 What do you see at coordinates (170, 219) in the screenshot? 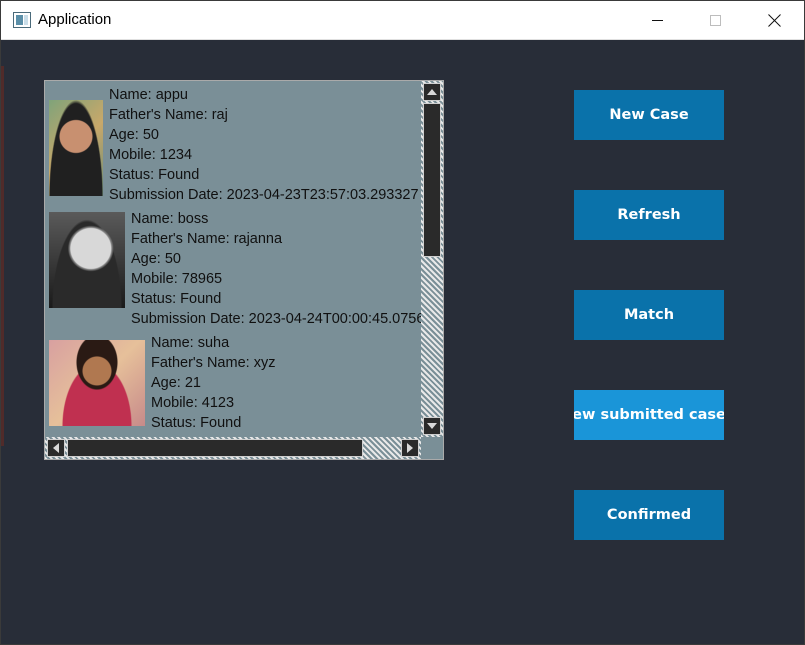
I see `case-name: Name: boss` at bounding box center [170, 219].